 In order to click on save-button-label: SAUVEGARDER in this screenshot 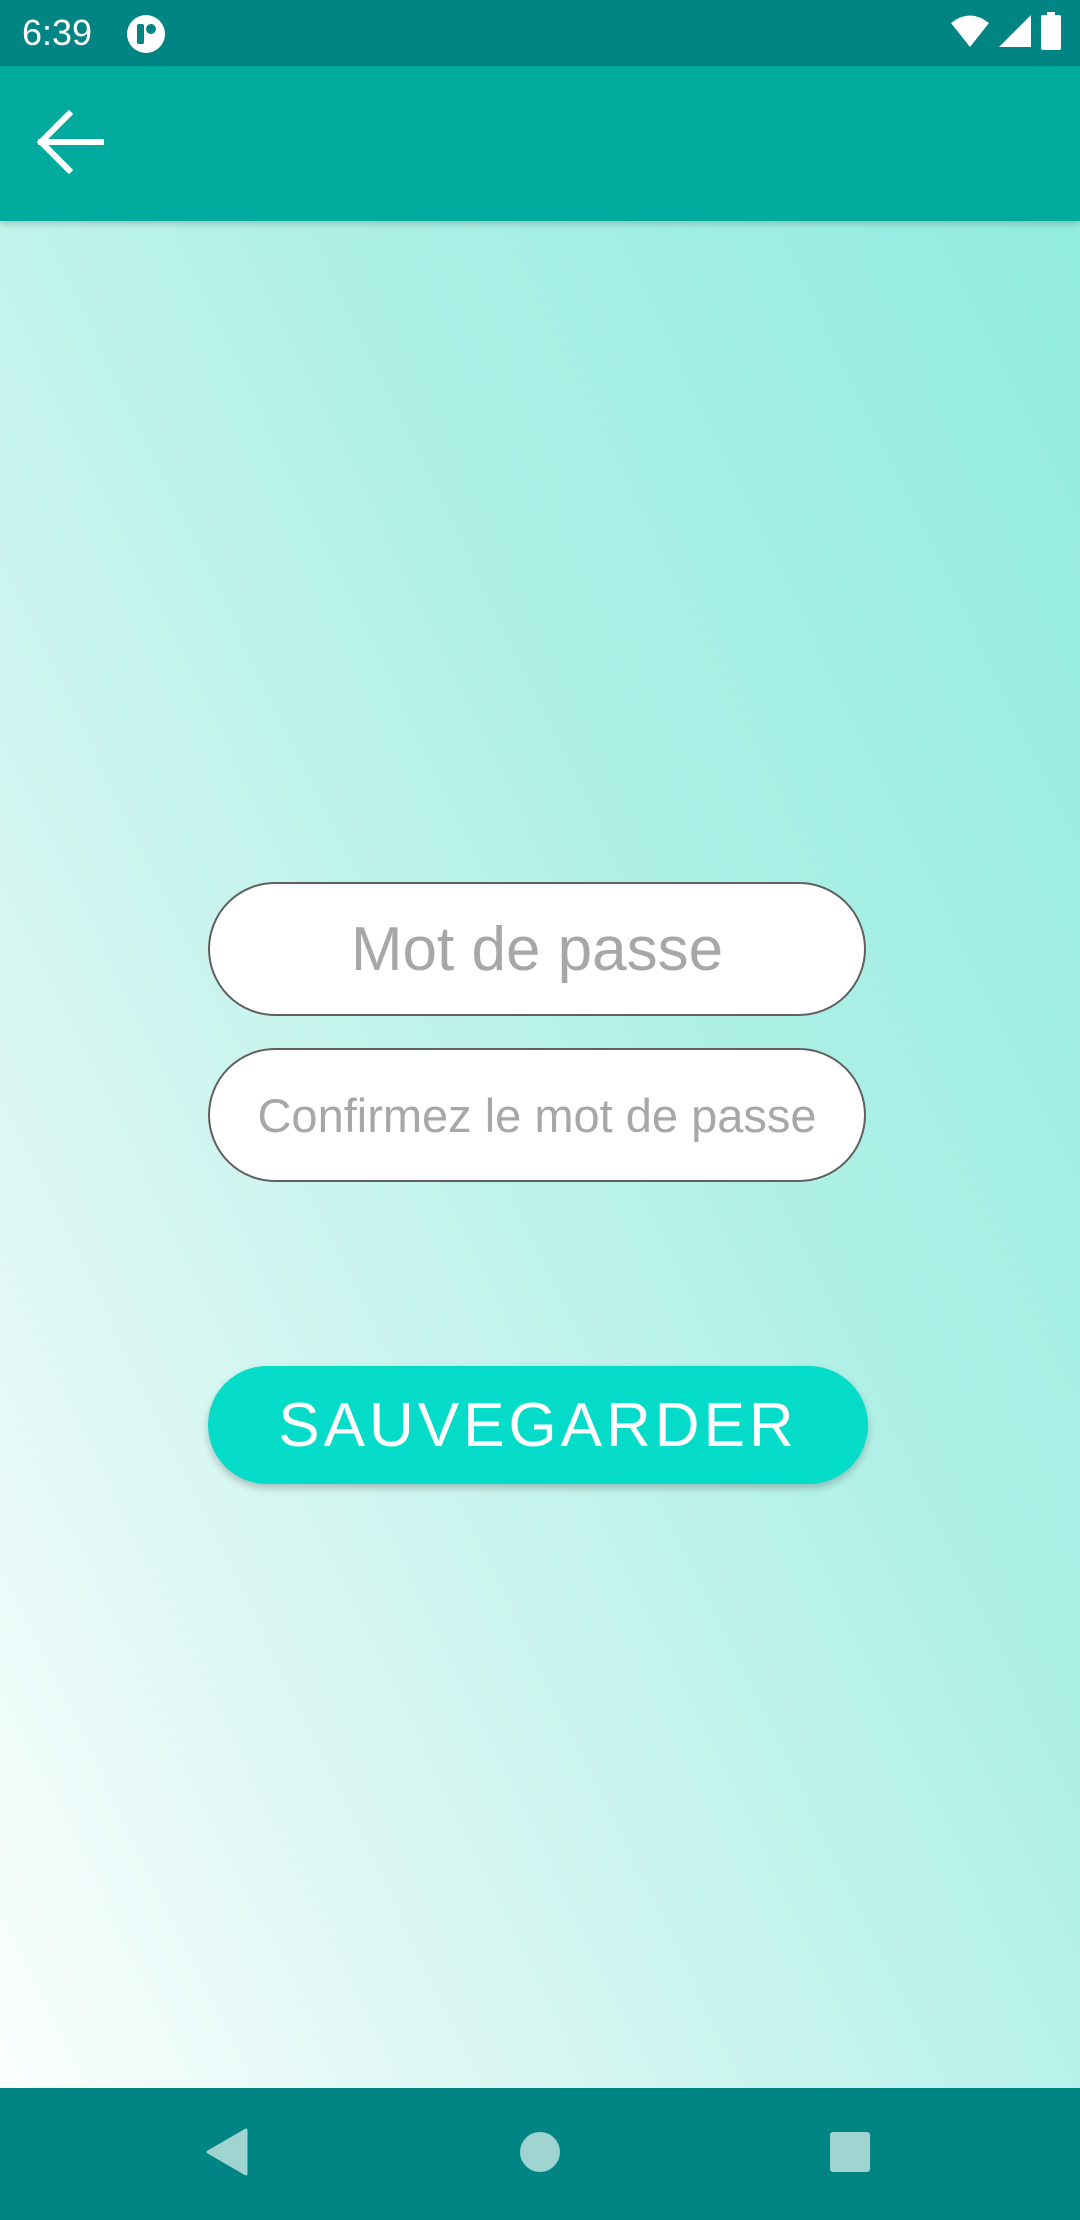, I will do `click(538, 1425)`.